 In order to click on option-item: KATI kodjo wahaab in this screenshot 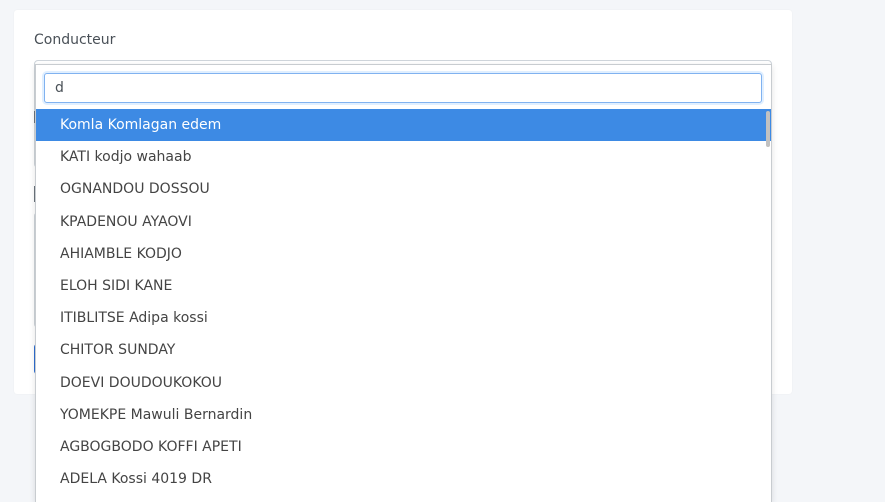, I will do `click(403, 157)`.